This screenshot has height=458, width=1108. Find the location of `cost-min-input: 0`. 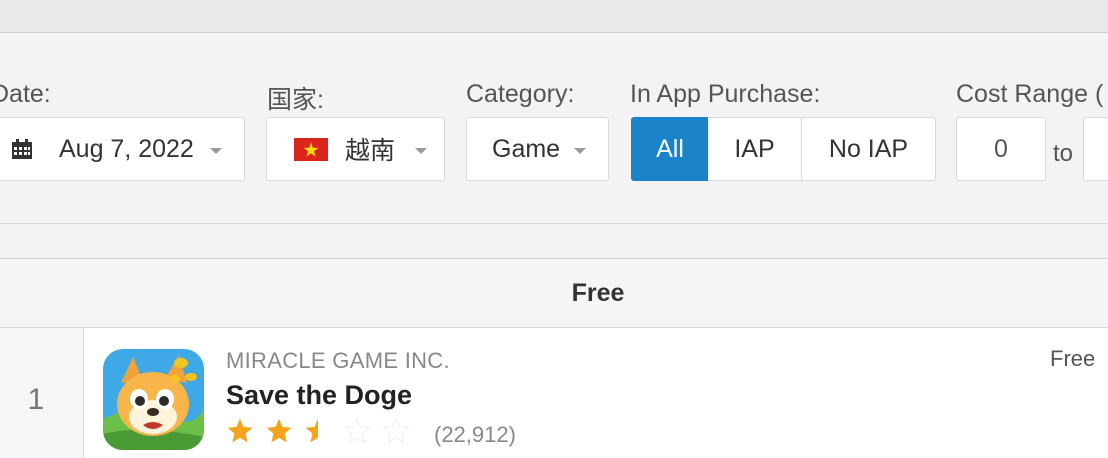

cost-min-input: 0 is located at coordinates (1001, 149).